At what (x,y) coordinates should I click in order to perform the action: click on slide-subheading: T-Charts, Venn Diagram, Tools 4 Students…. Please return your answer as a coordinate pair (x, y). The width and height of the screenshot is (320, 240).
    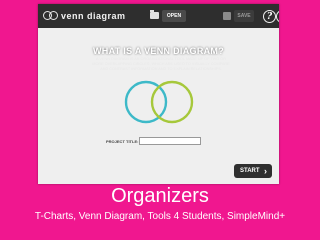
    Looking at the image, I should click on (160, 216).